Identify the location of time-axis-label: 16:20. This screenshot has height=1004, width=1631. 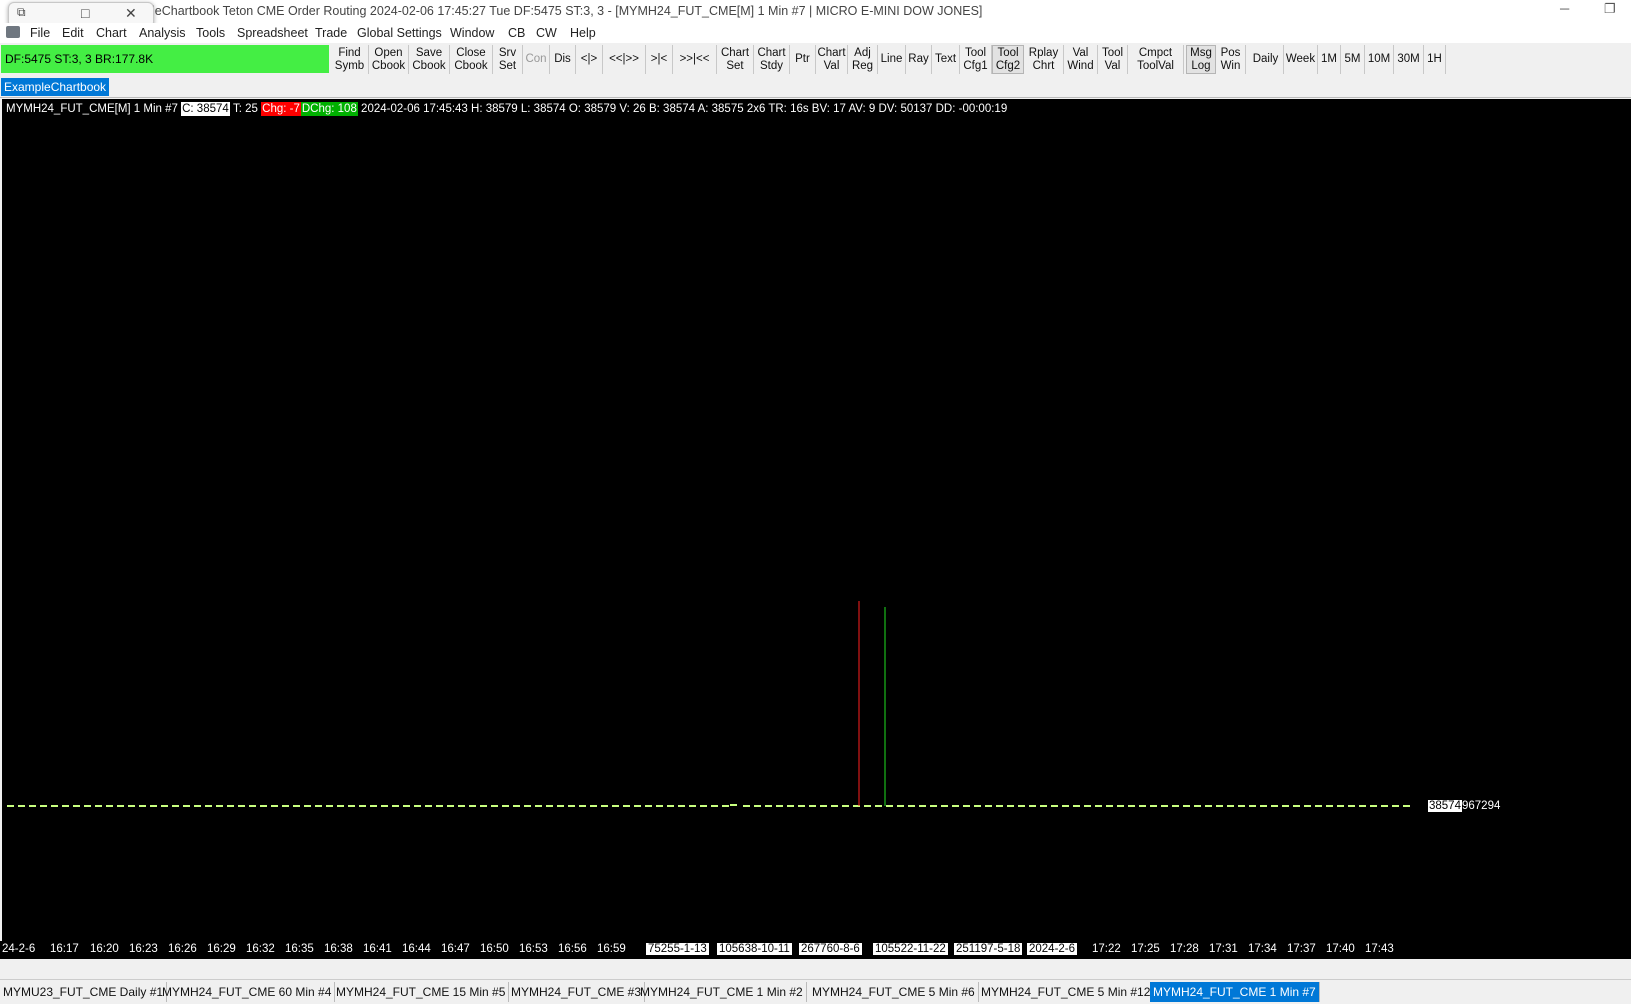
(104, 949).